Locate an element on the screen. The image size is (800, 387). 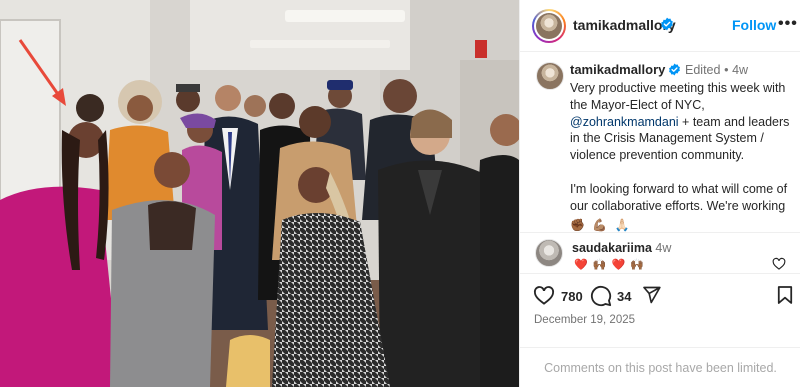
comment-time: 4w is located at coordinates (663, 248).